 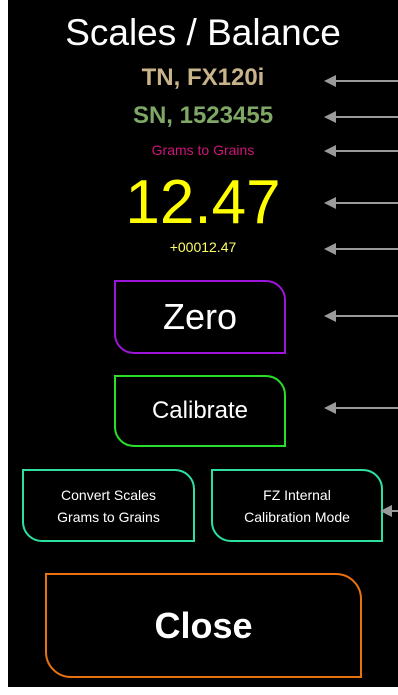 What do you see at coordinates (297, 505) in the screenshot?
I see `fz-calibration-mode-button: FZ Internal Calibration Mode` at bounding box center [297, 505].